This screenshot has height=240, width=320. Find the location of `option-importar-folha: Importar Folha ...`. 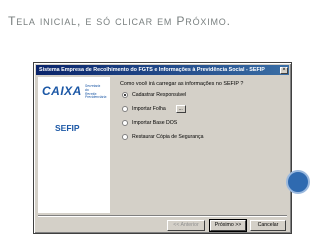

option-importar-folha: Importar Folha ... is located at coordinates (154, 109).